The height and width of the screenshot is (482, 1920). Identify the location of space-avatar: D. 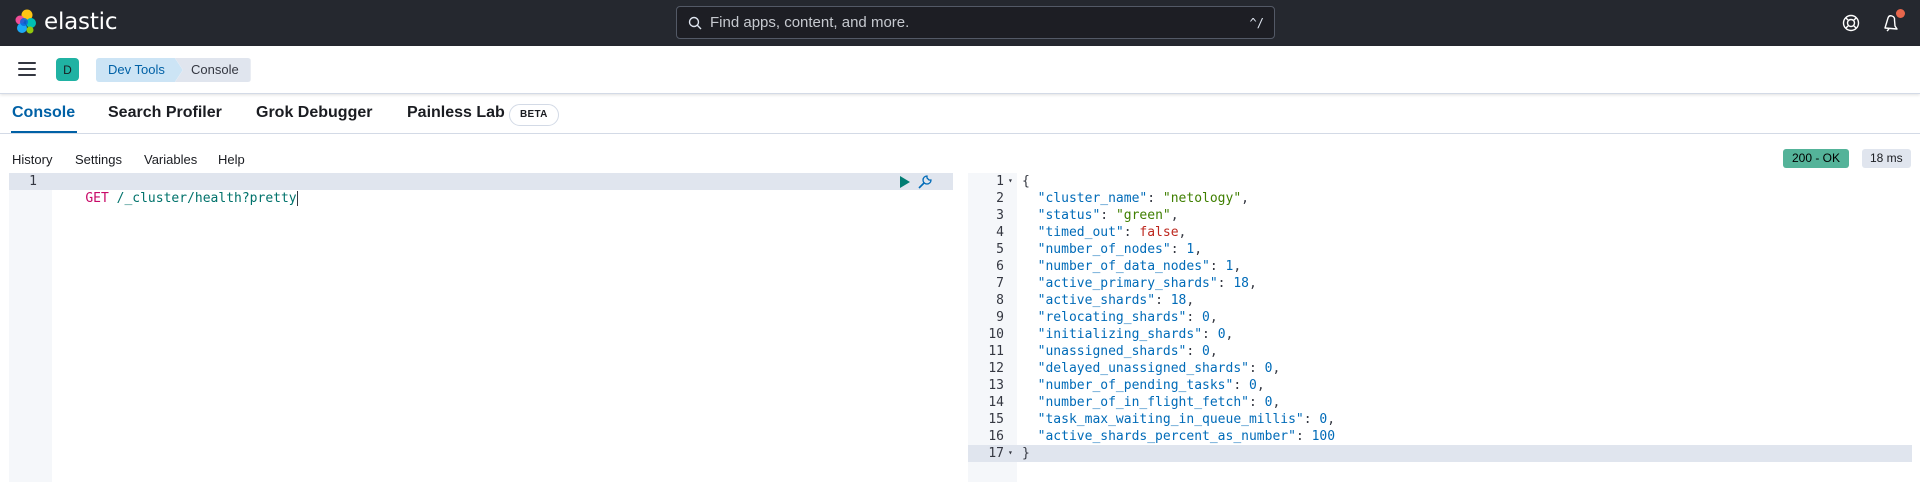
(67, 69).